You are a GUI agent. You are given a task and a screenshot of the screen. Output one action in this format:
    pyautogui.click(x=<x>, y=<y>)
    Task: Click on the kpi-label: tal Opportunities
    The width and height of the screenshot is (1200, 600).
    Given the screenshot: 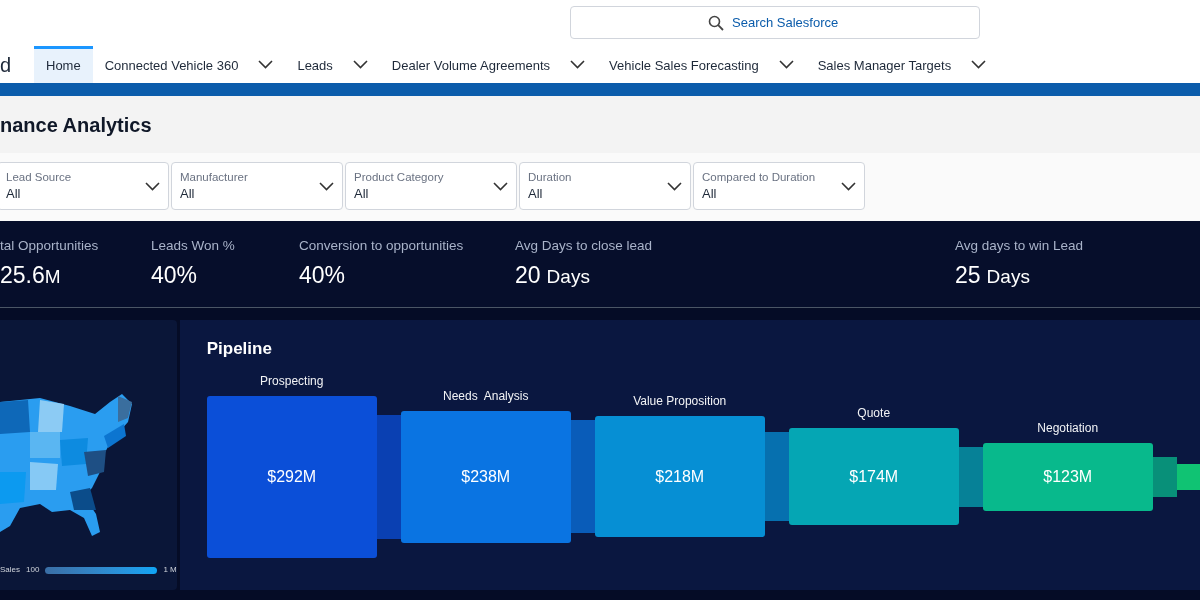 What is the action you would take?
    pyautogui.click(x=49, y=245)
    